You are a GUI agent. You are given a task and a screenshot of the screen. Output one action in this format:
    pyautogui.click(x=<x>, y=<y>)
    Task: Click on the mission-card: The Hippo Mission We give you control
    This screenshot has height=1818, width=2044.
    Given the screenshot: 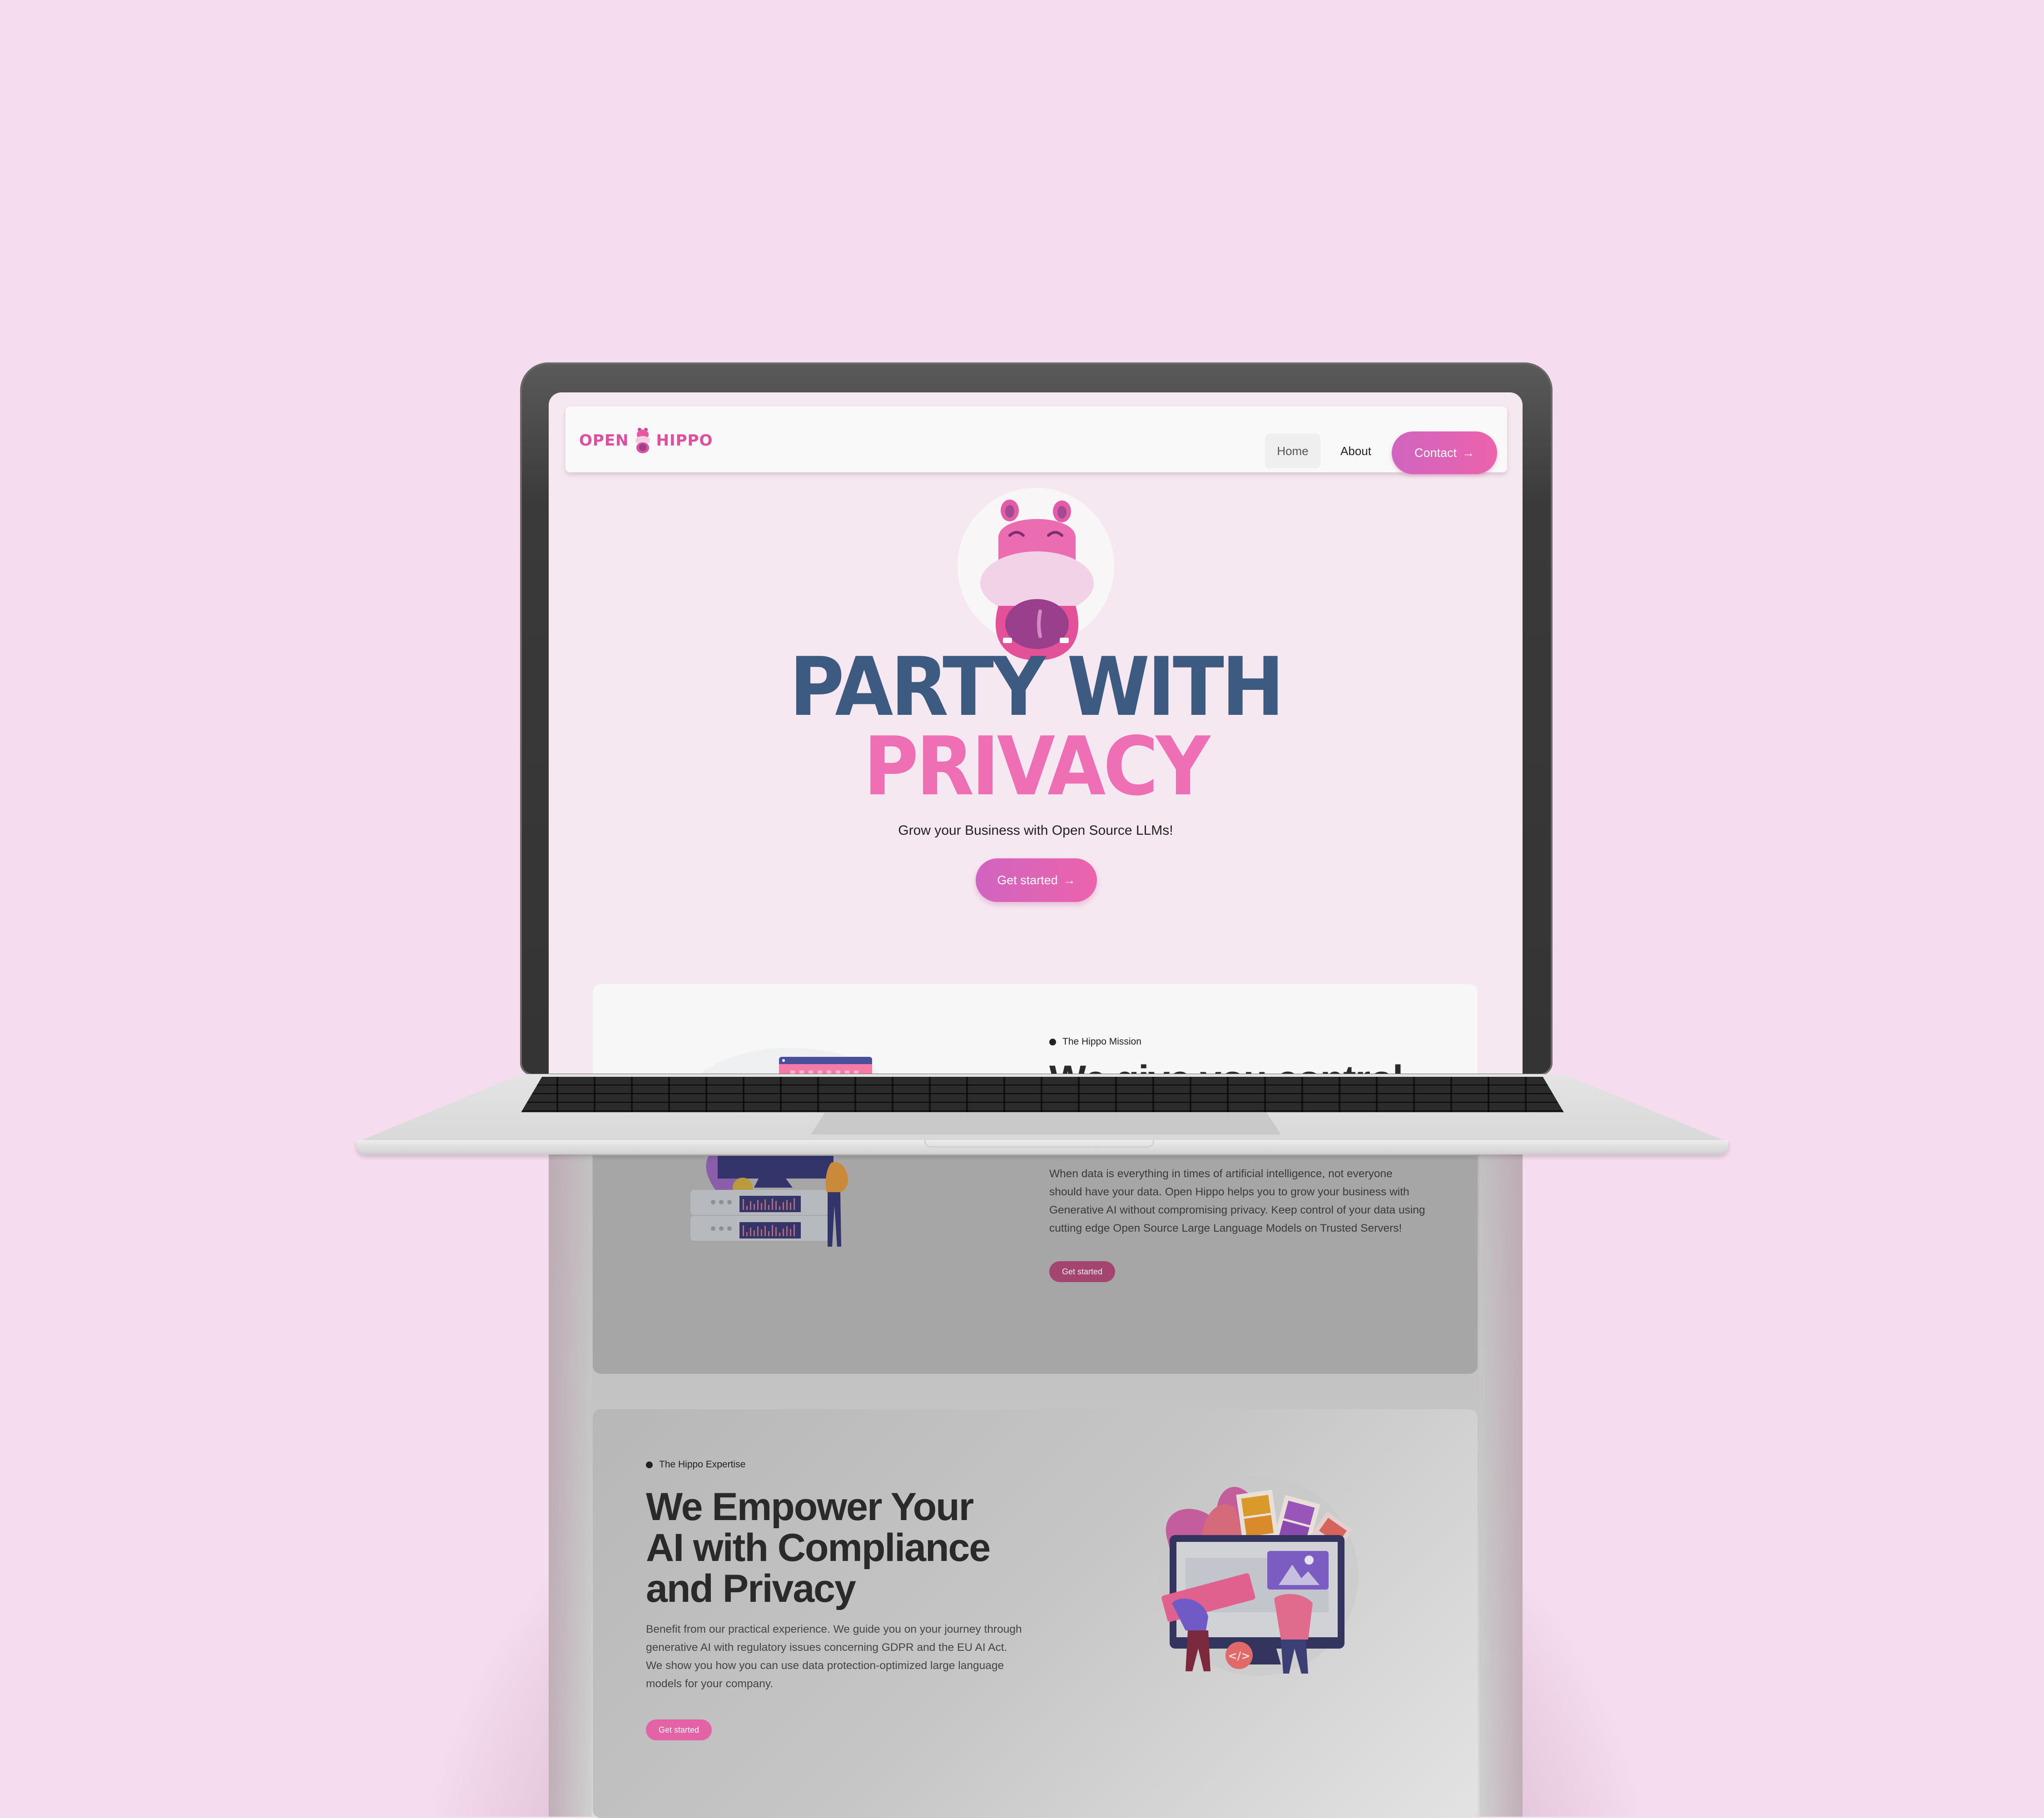 What is the action you would take?
    pyautogui.click(x=1035, y=1029)
    